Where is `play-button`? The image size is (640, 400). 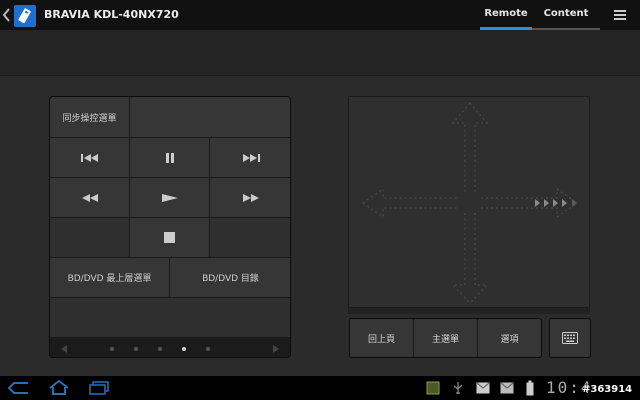 play-button is located at coordinates (170, 198).